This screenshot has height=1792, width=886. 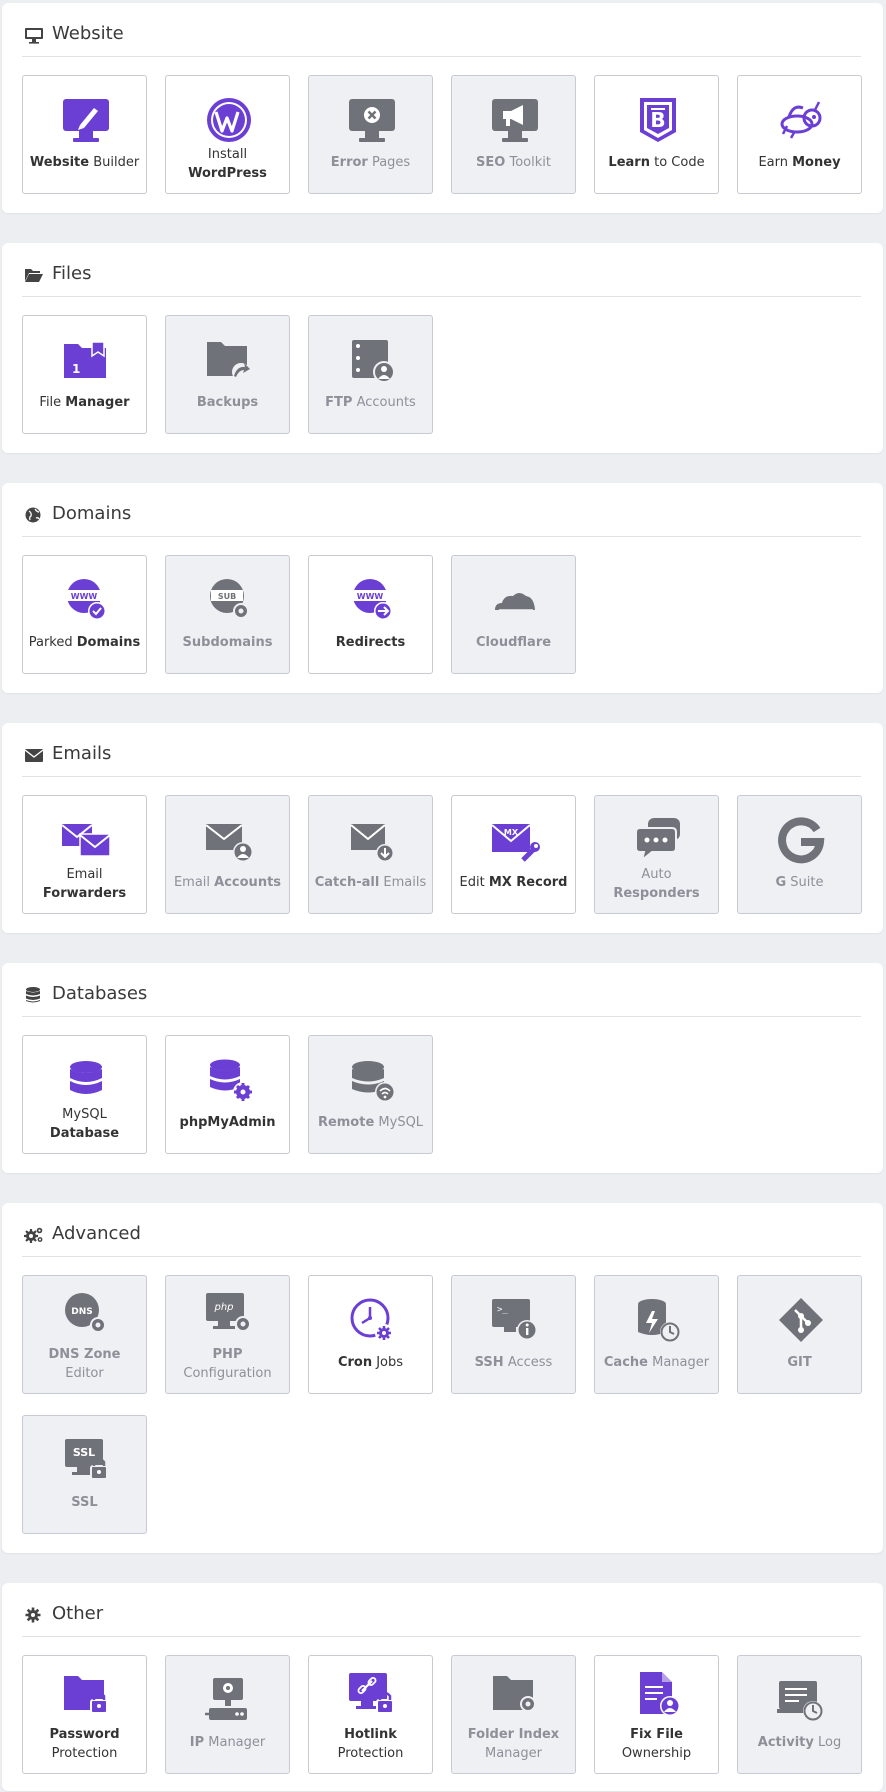 What do you see at coordinates (370, 402) in the screenshot?
I see `tile-label: FTP Accounts` at bounding box center [370, 402].